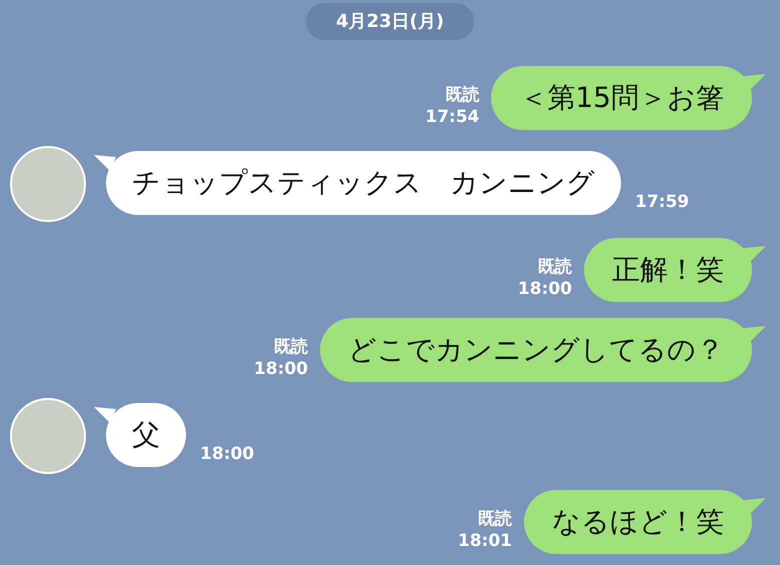  Describe the element at coordinates (638, 522) in the screenshot. I see `message-bubble: なるほど！笑` at that location.